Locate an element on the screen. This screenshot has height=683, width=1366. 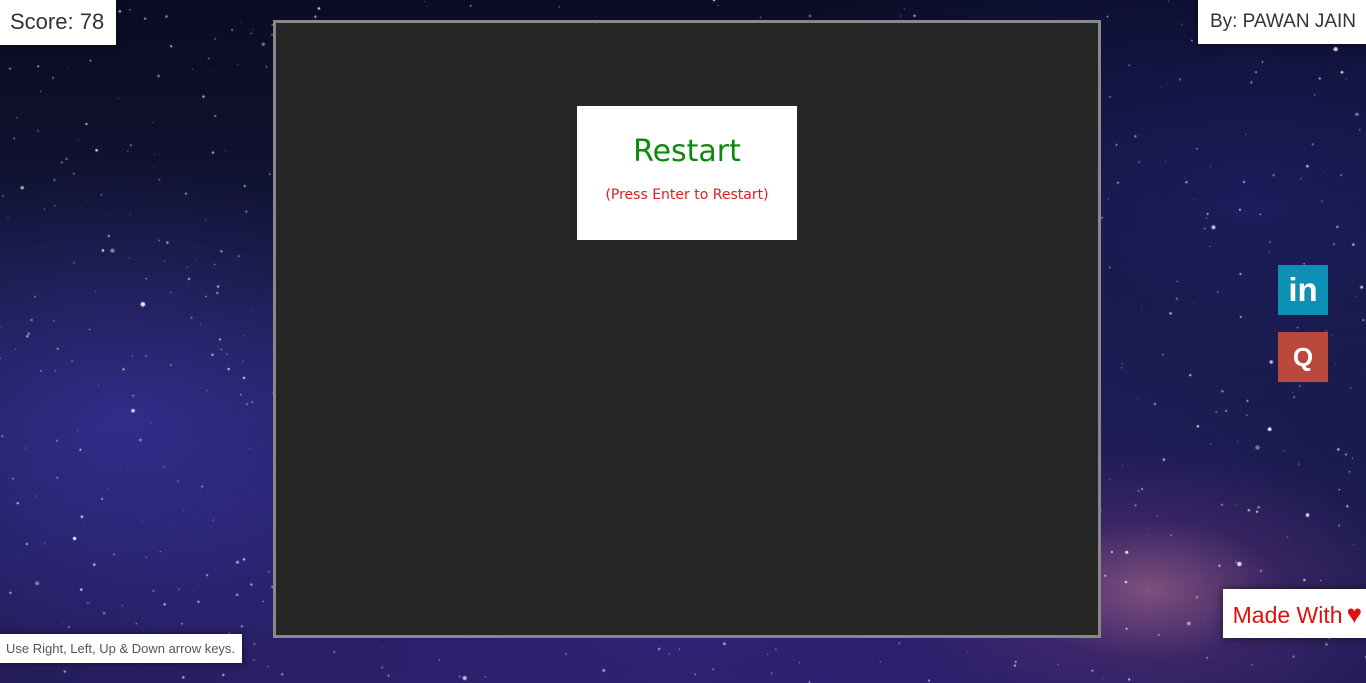
controls-instructions: Use Right, Left, Up & Down arrow keys. is located at coordinates (121, 648).